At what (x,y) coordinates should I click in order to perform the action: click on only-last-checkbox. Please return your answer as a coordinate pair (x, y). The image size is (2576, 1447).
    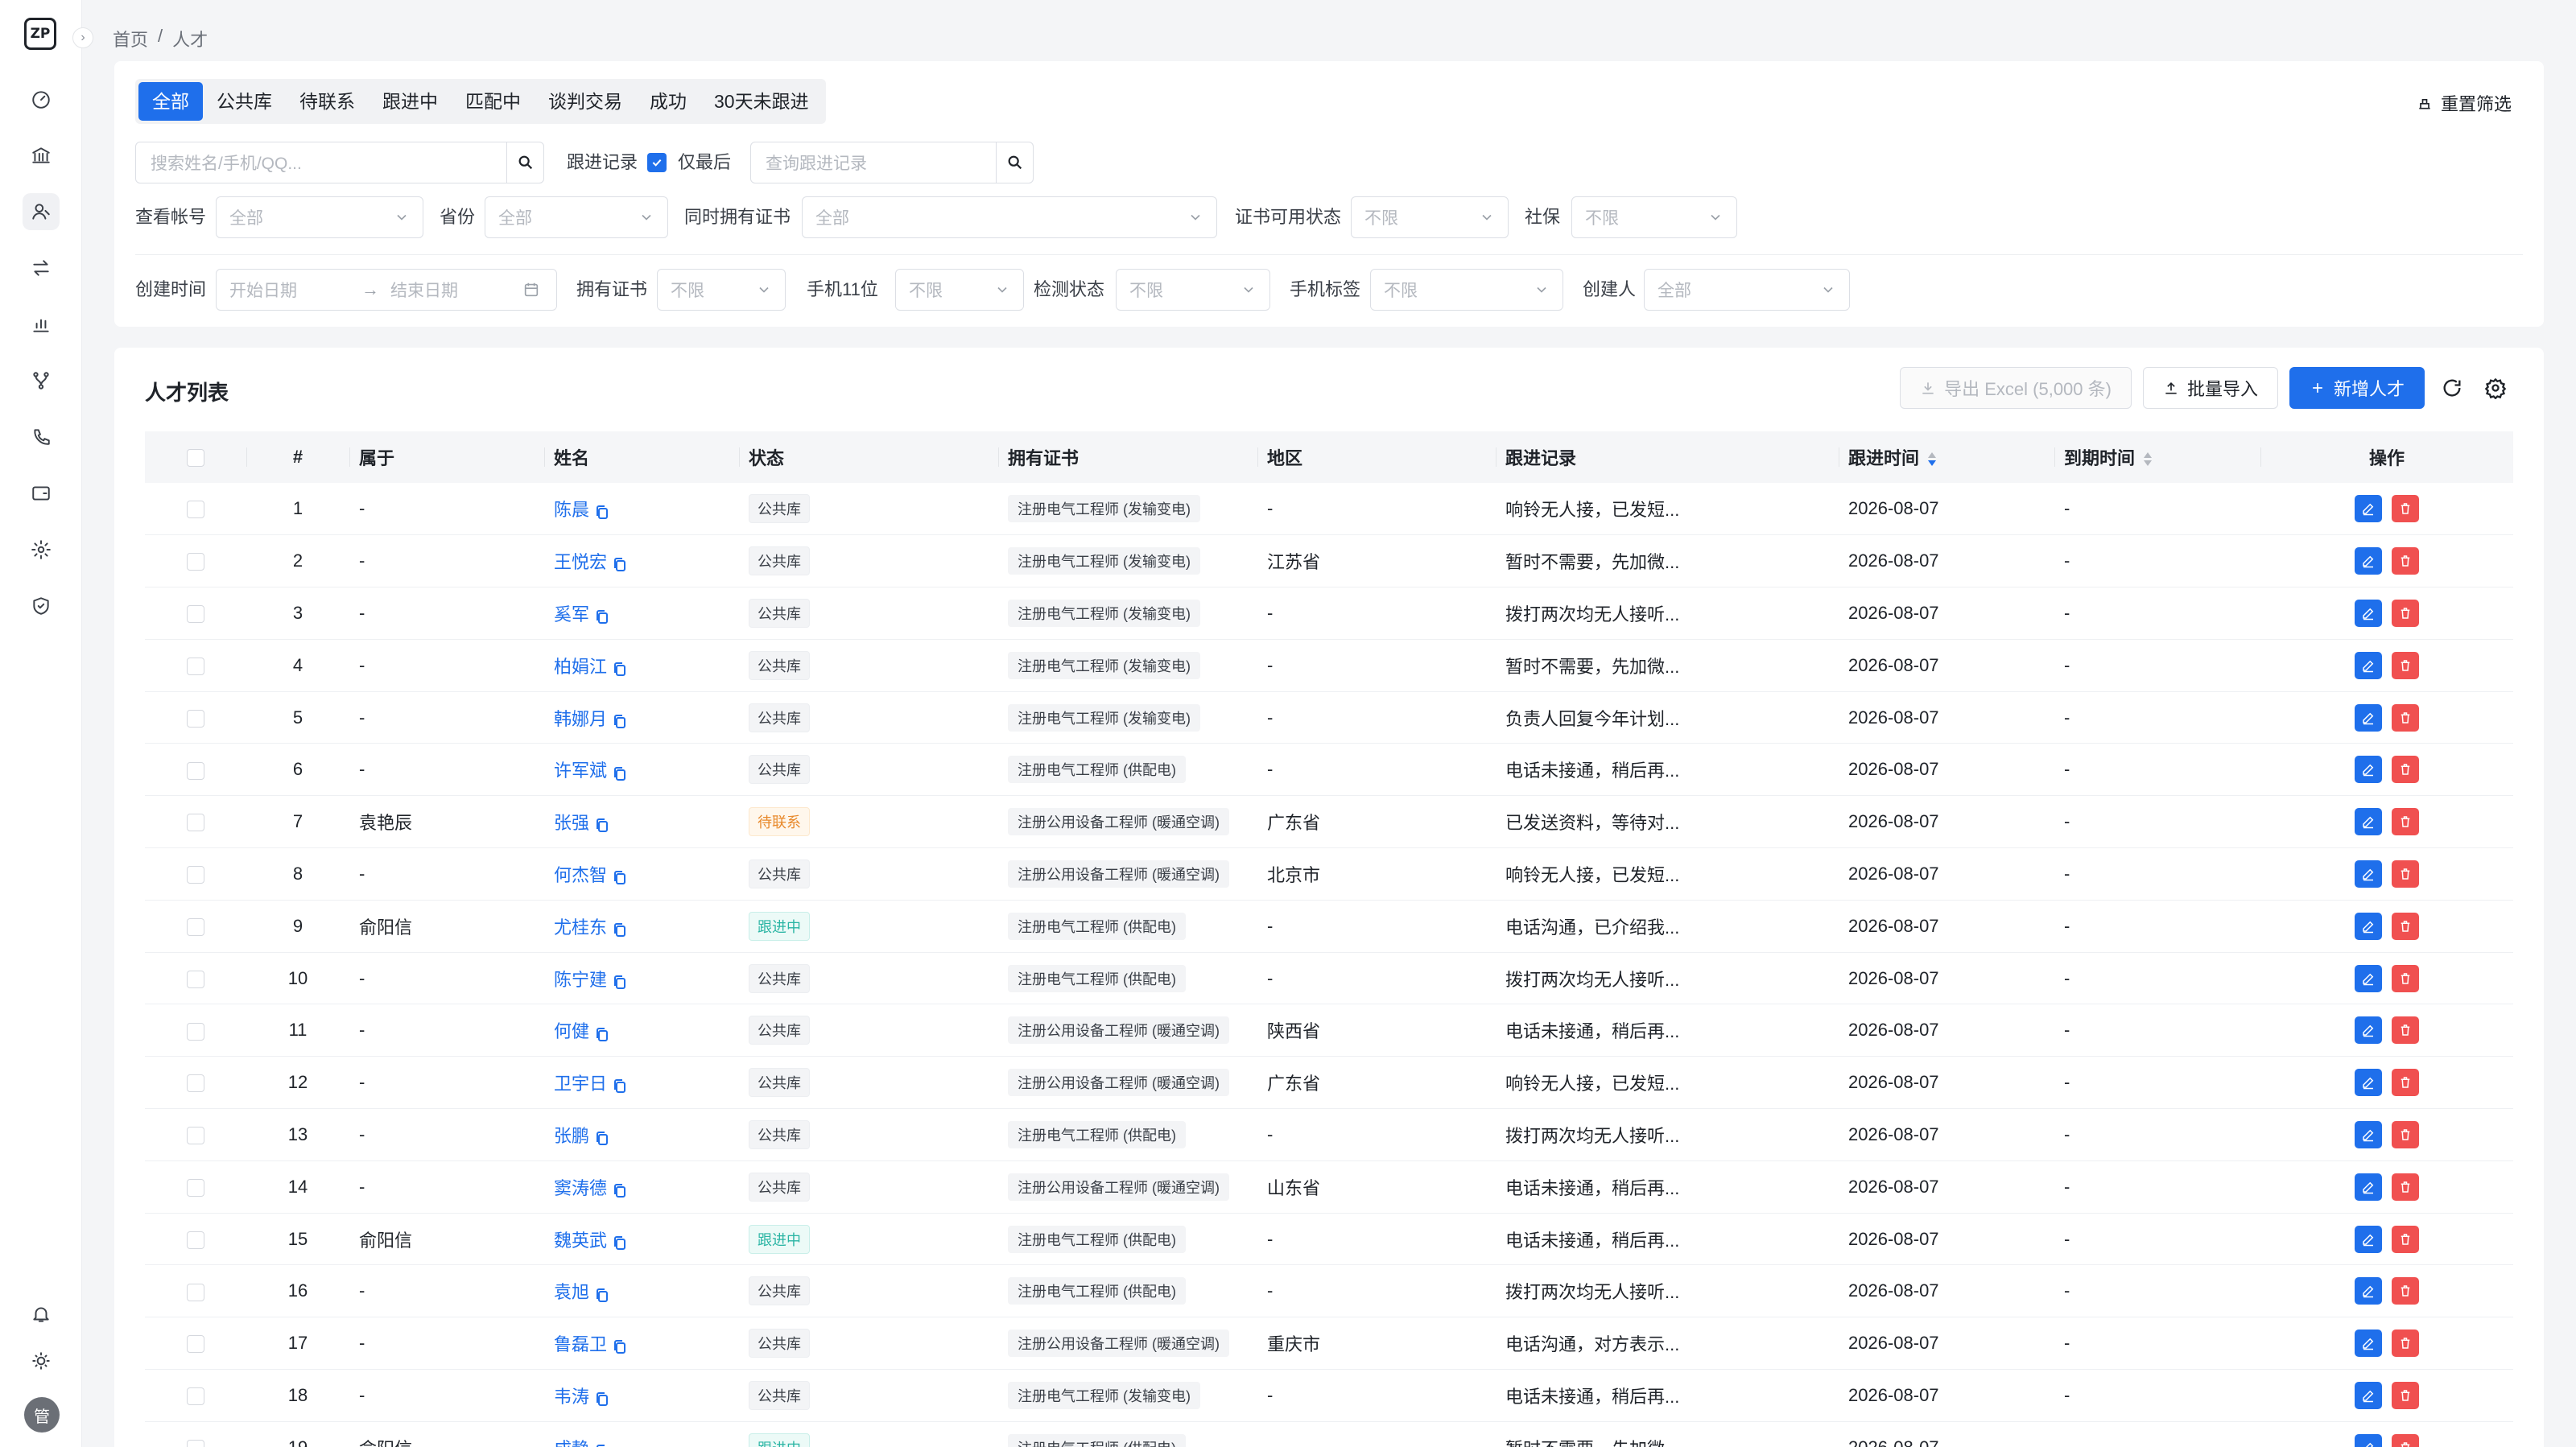
    Looking at the image, I should click on (657, 162).